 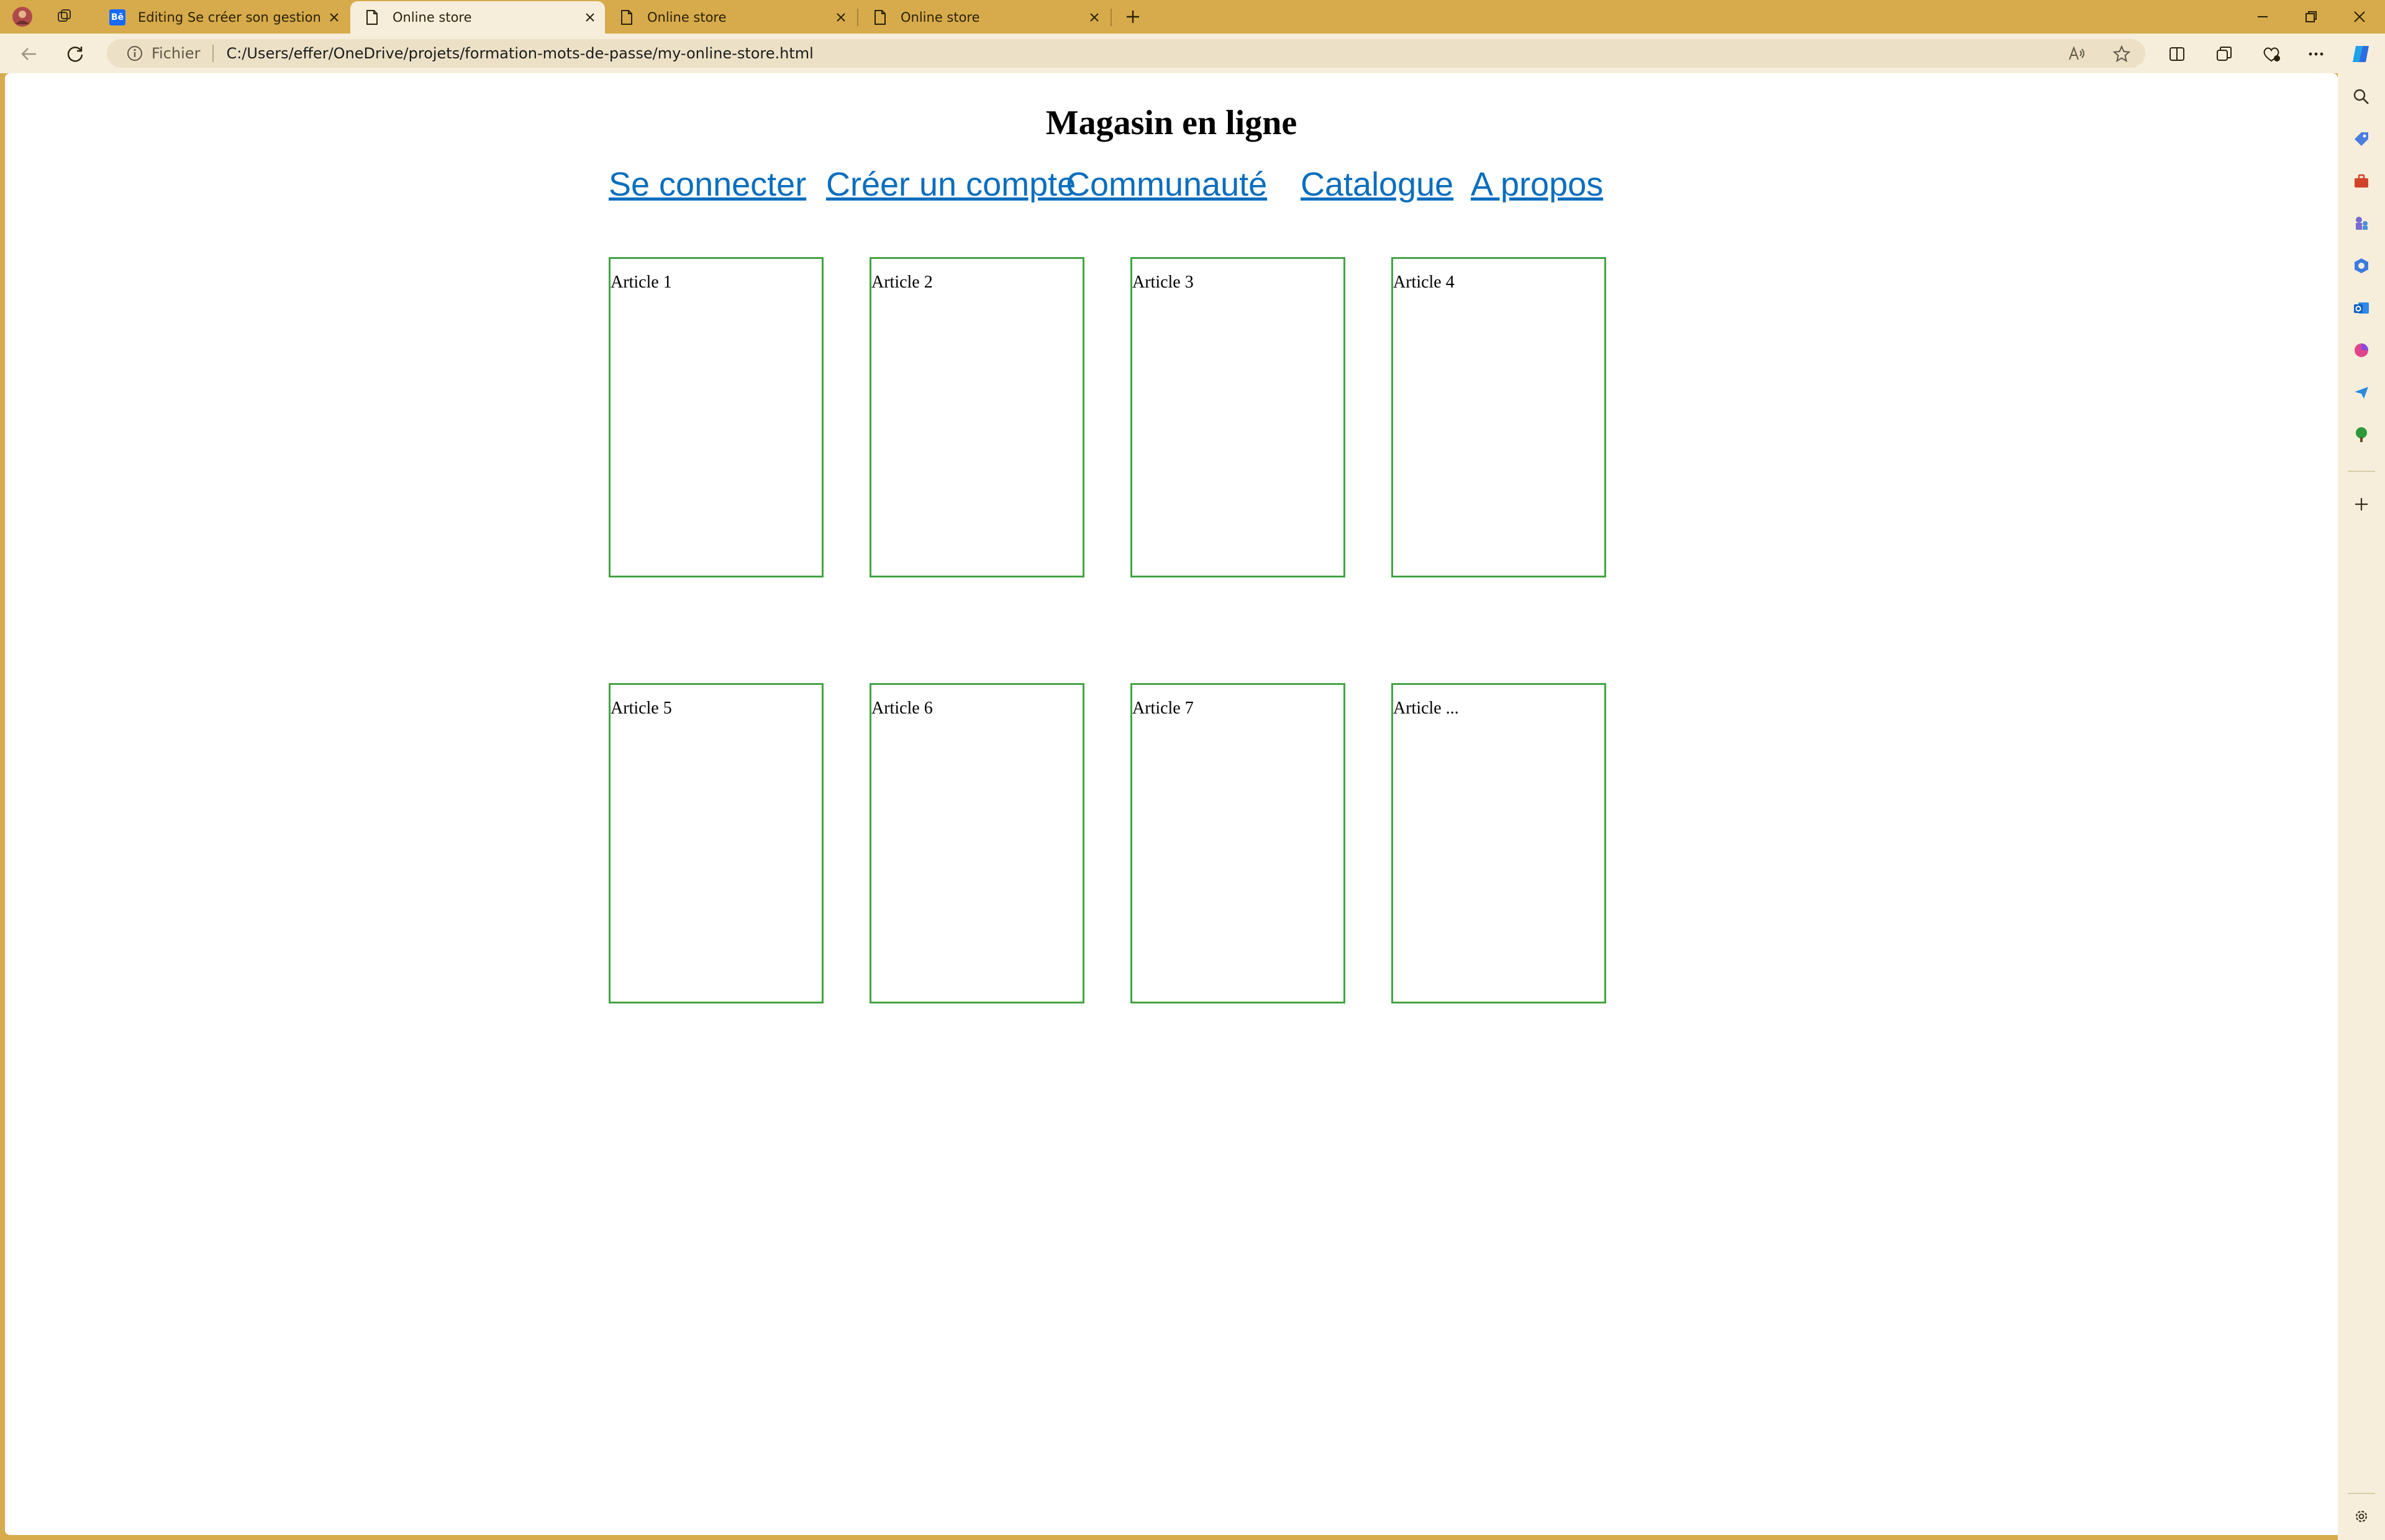 I want to click on copilot-button, so click(x=2360, y=54).